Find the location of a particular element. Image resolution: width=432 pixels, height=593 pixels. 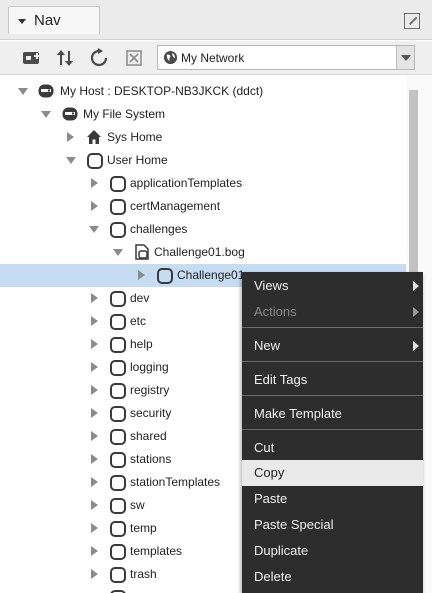

tree-label: Sys Home is located at coordinates (135, 137).